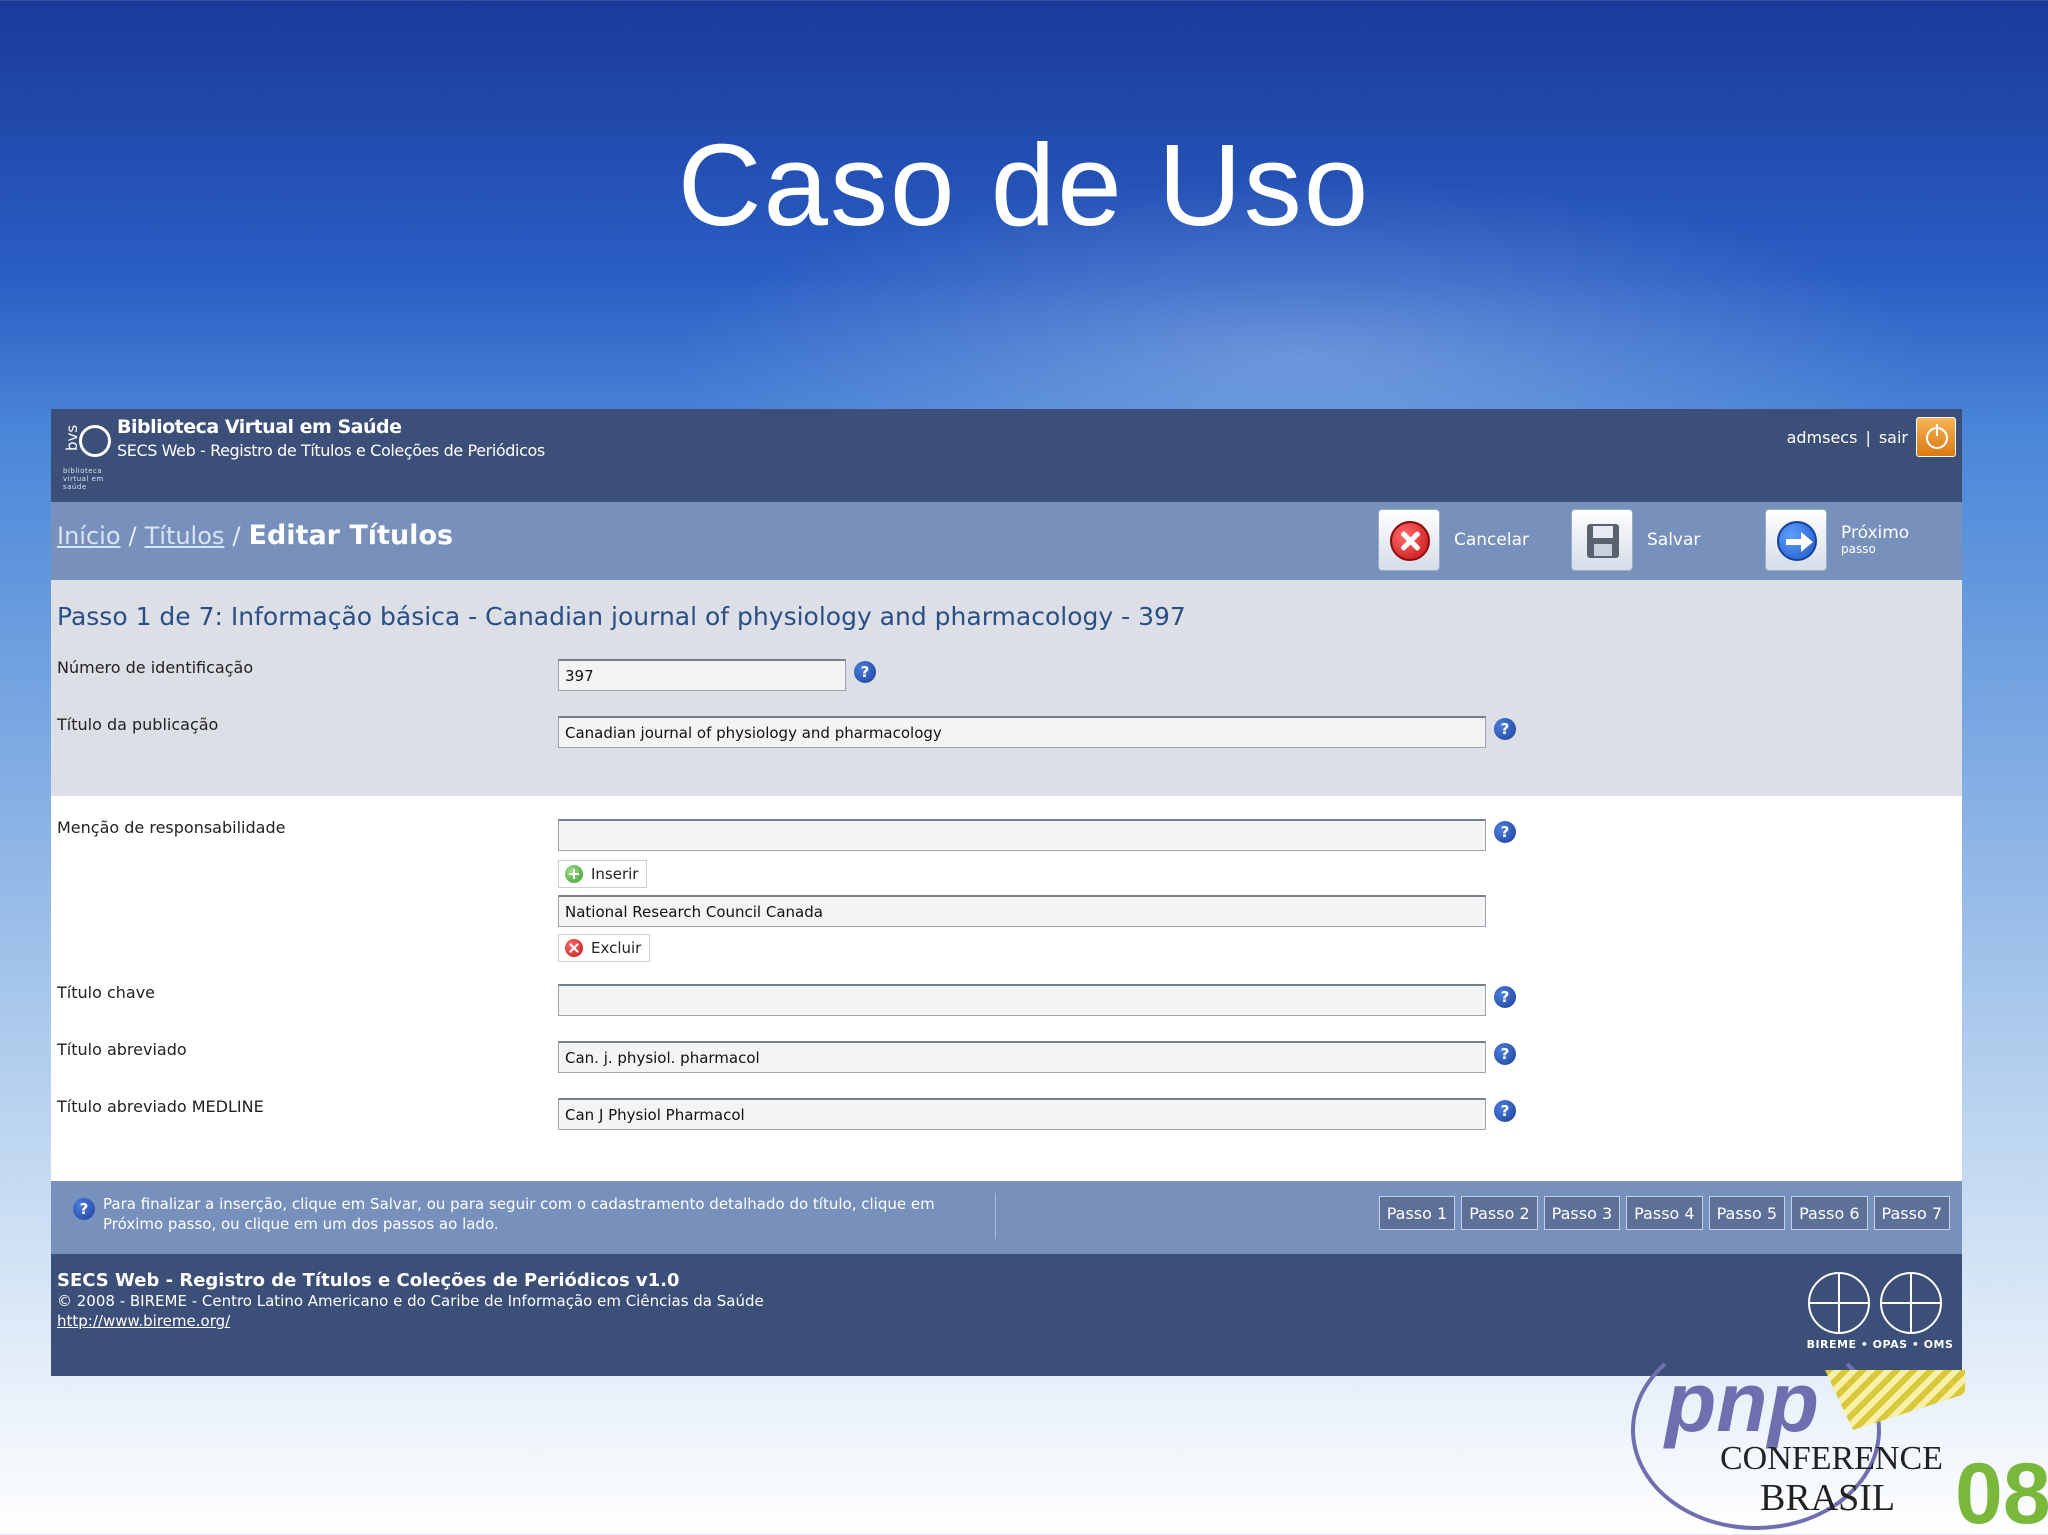 The width and height of the screenshot is (2048, 1535). I want to click on bireme-globe-icon, so click(1839, 1303).